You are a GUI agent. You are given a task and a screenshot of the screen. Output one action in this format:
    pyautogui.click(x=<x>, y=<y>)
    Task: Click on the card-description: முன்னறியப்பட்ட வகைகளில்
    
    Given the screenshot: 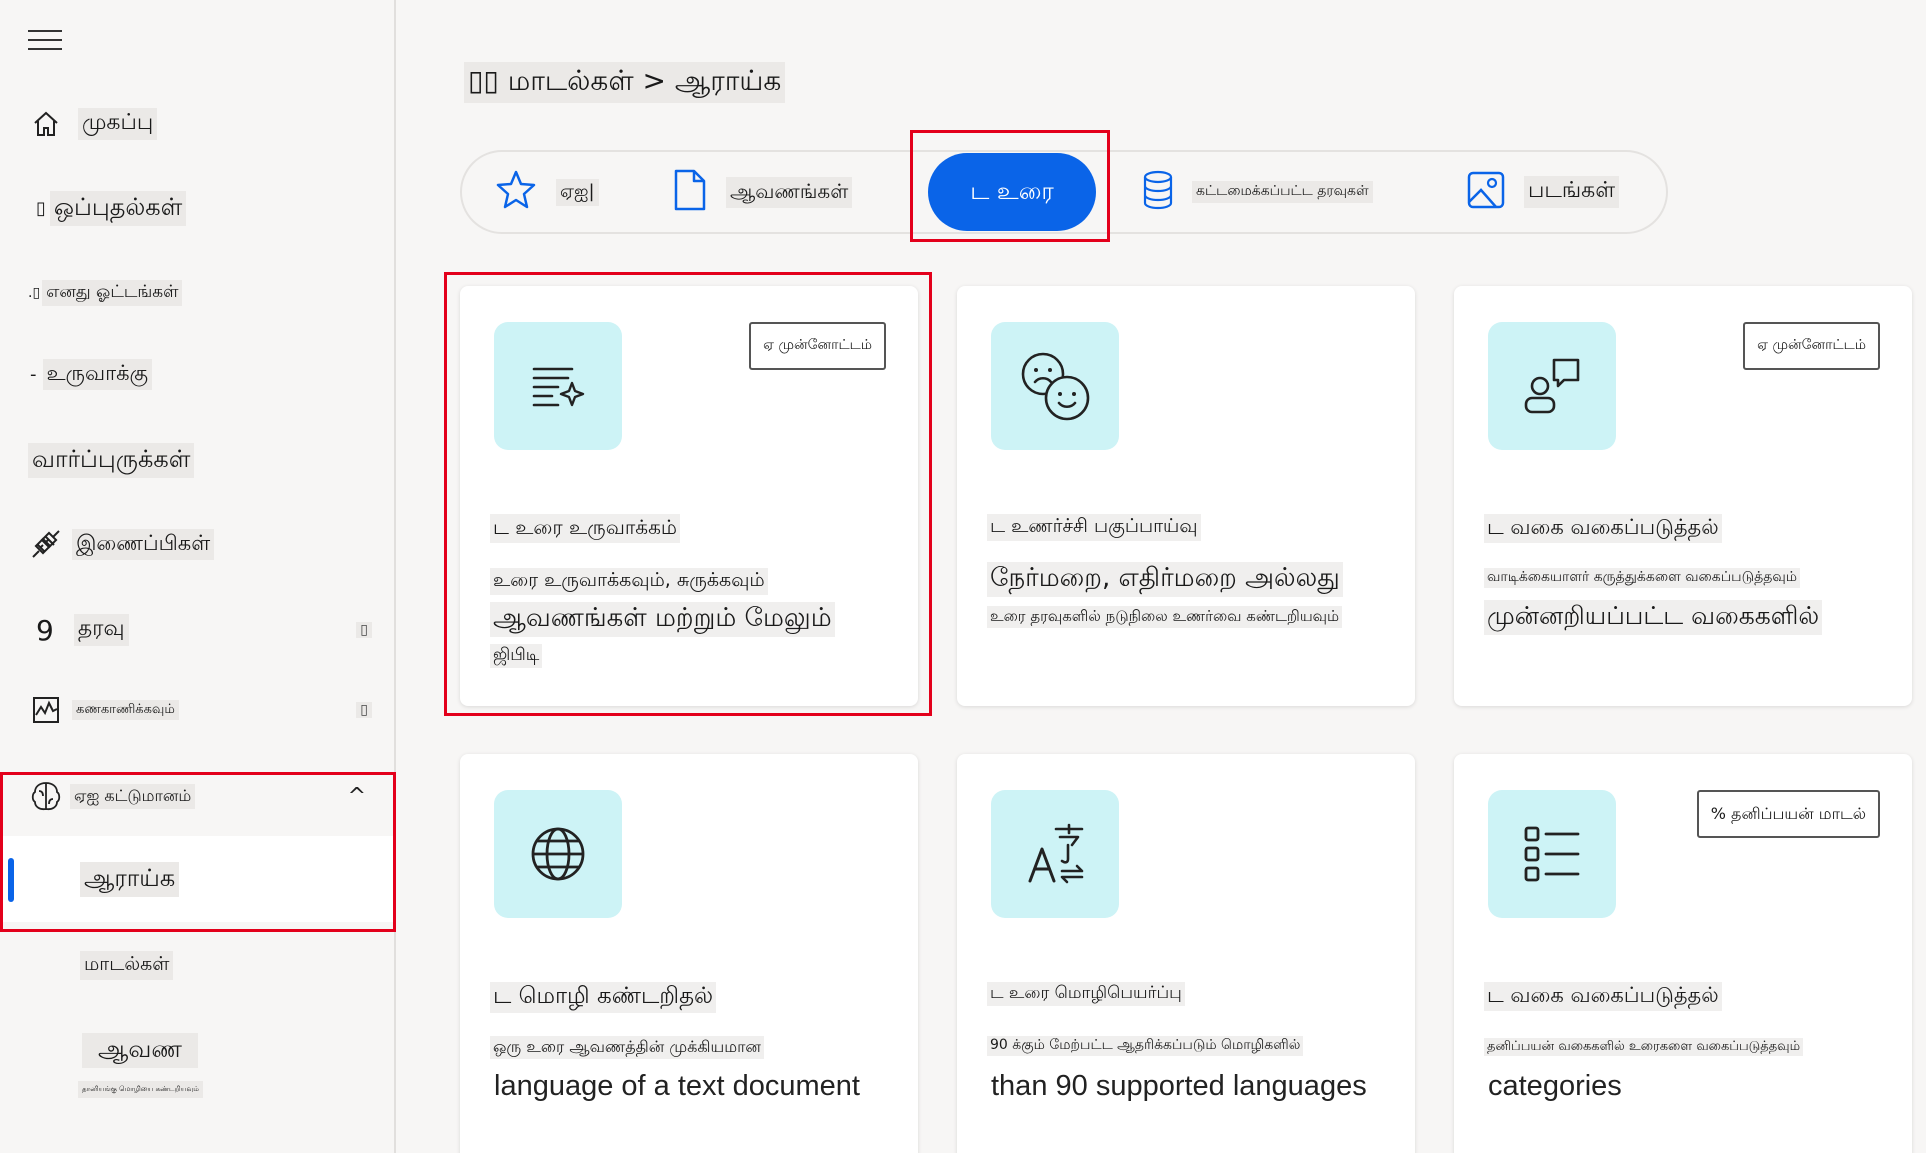 What is the action you would take?
    pyautogui.click(x=1653, y=617)
    